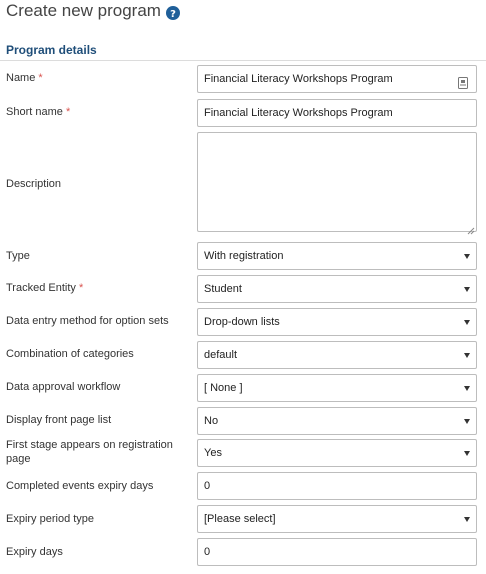 This screenshot has width=486, height=574. I want to click on tracked-entity-label: Tracked Entity *, so click(98, 288).